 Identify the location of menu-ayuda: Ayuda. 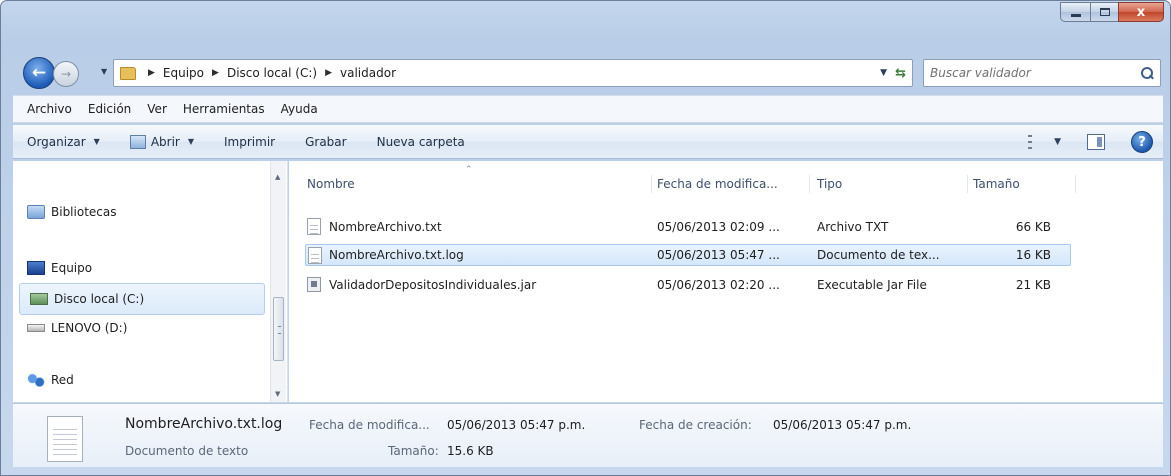
(299, 109).